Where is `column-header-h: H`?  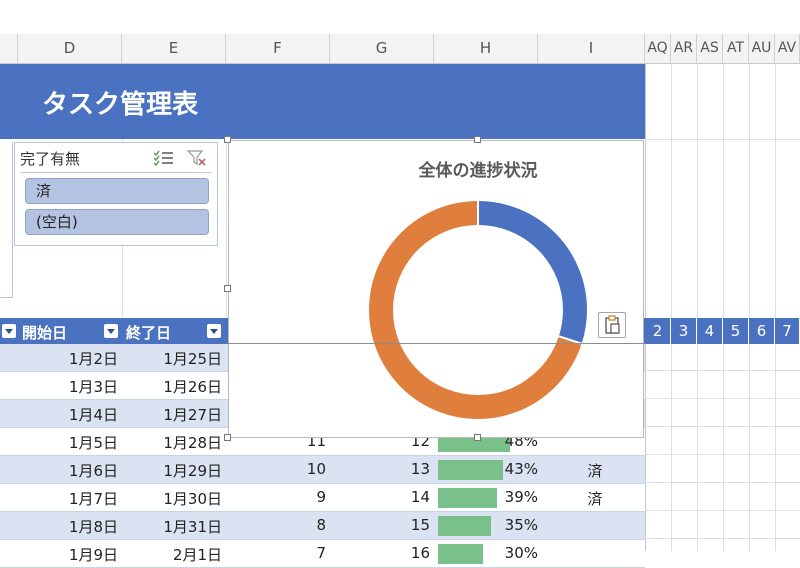 column-header-h: H is located at coordinates (486, 49).